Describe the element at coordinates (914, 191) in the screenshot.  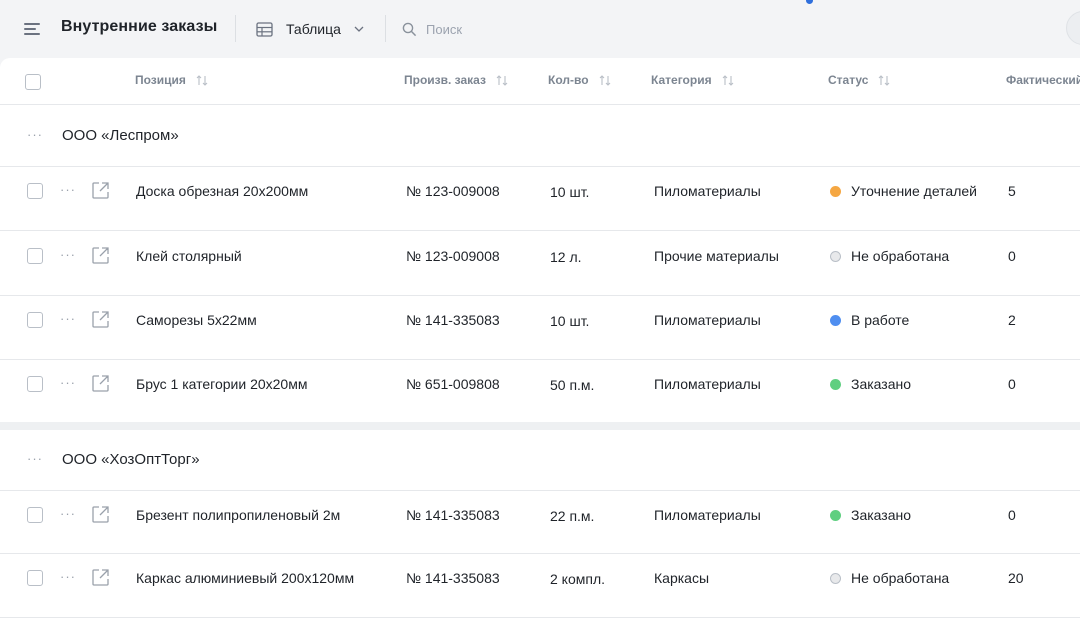
I see `status-label: Уточнение деталей` at that location.